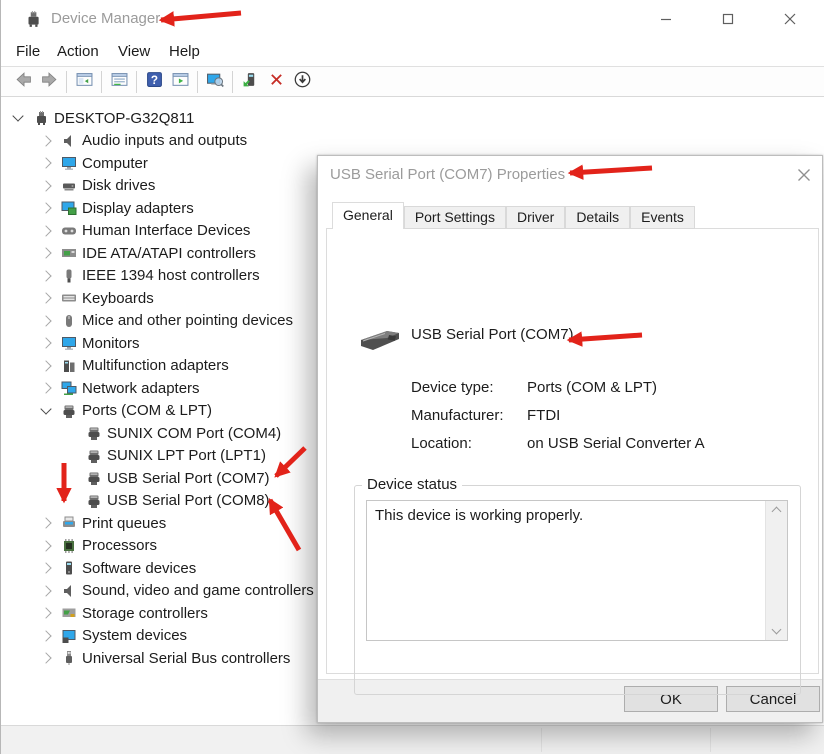 This screenshot has width=824, height=754. What do you see at coordinates (68, 231) in the screenshot?
I see `hid-gamepad-icon` at bounding box center [68, 231].